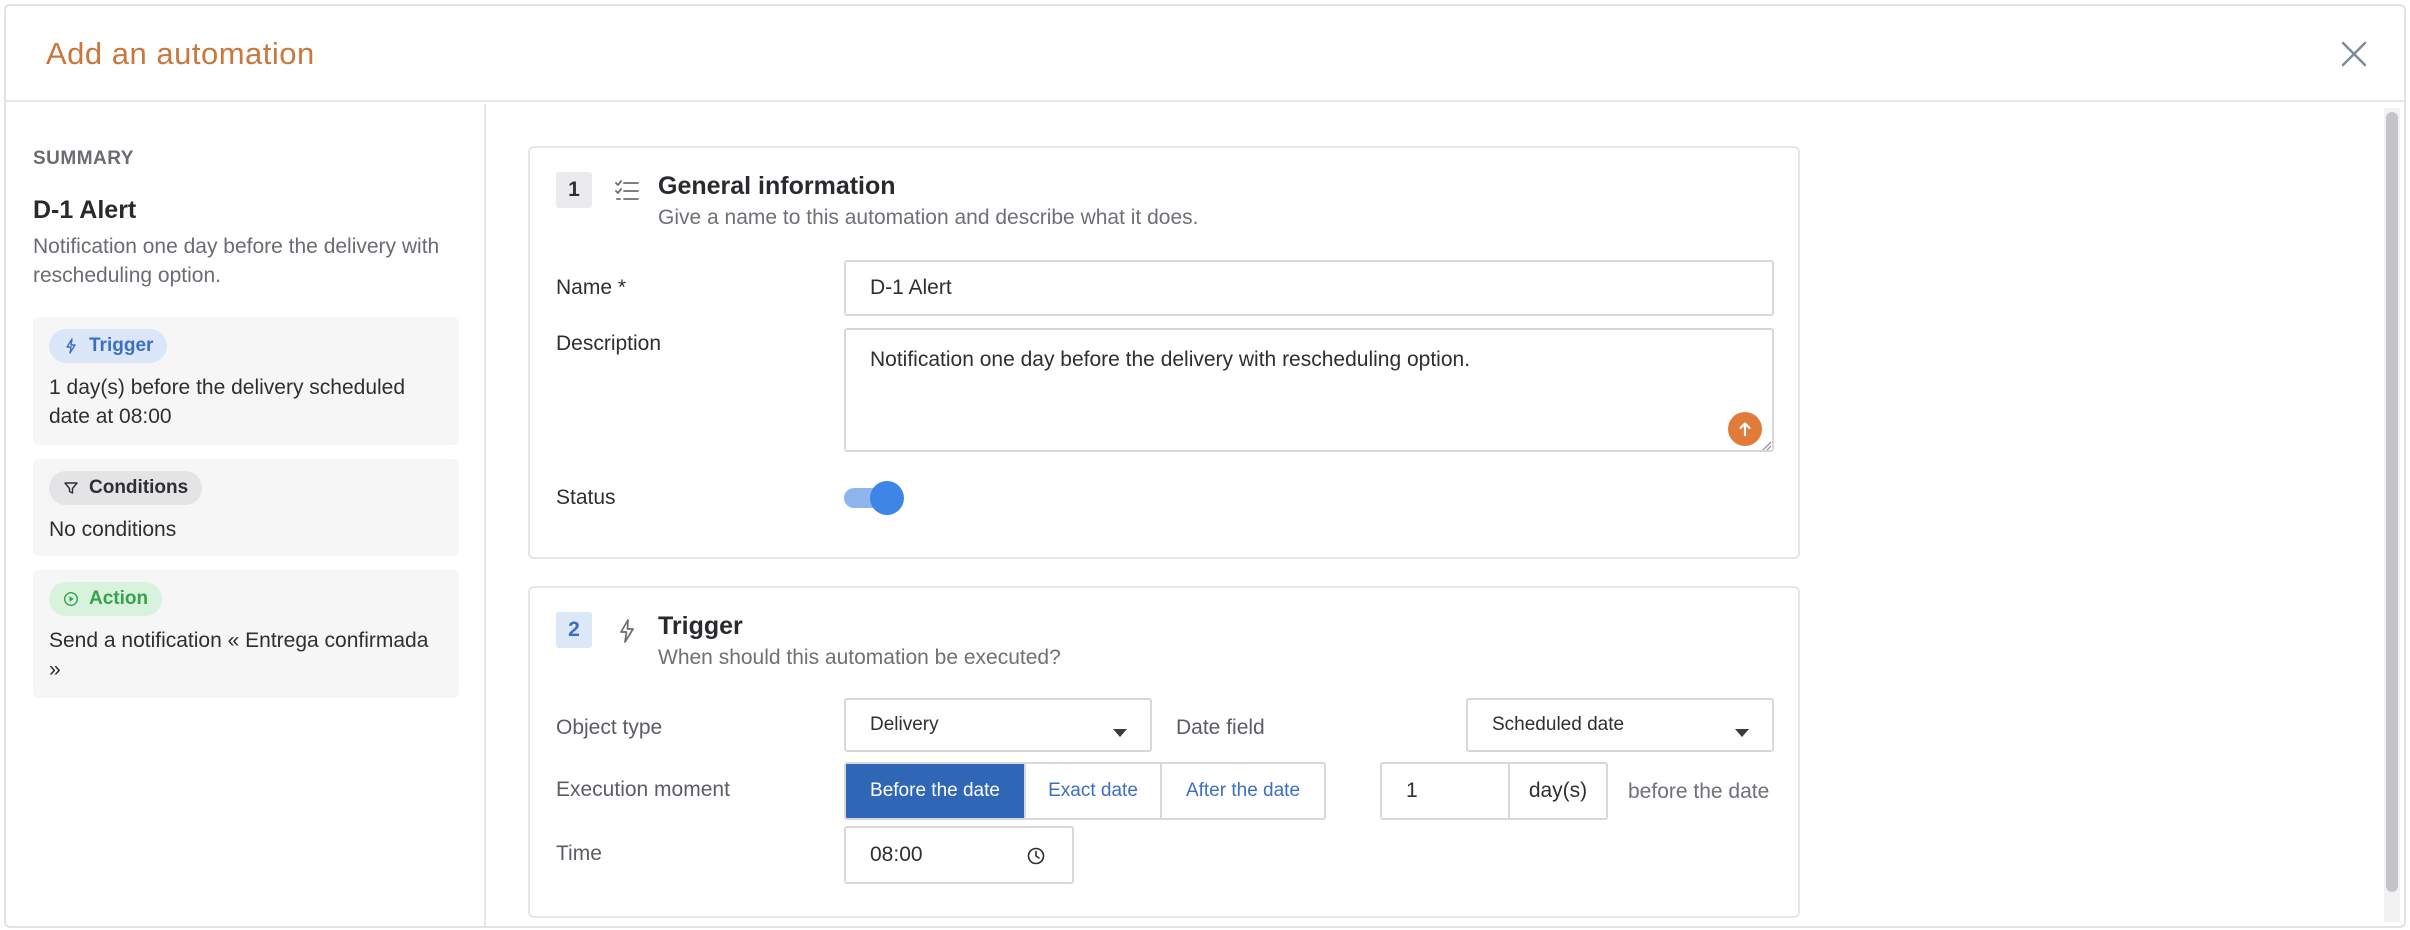 Image resolution: width=2410 pixels, height=930 pixels. I want to click on arrow-up-icon, so click(1745, 429).